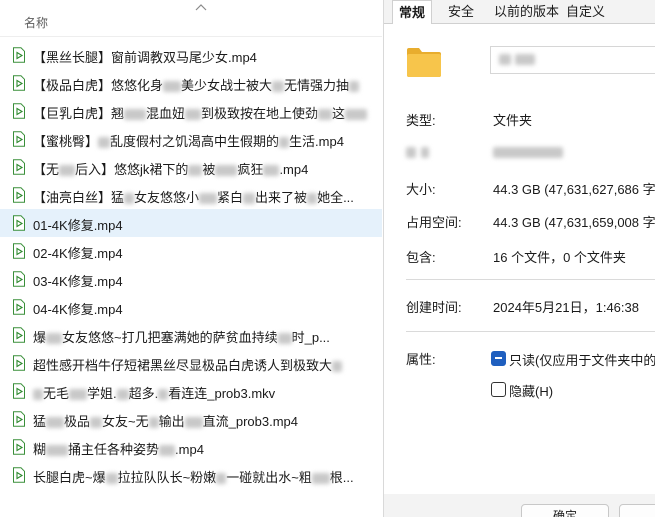 The image size is (655, 517). What do you see at coordinates (526, 11) in the screenshot?
I see `tab-previous-versions: 以前的版本` at bounding box center [526, 11].